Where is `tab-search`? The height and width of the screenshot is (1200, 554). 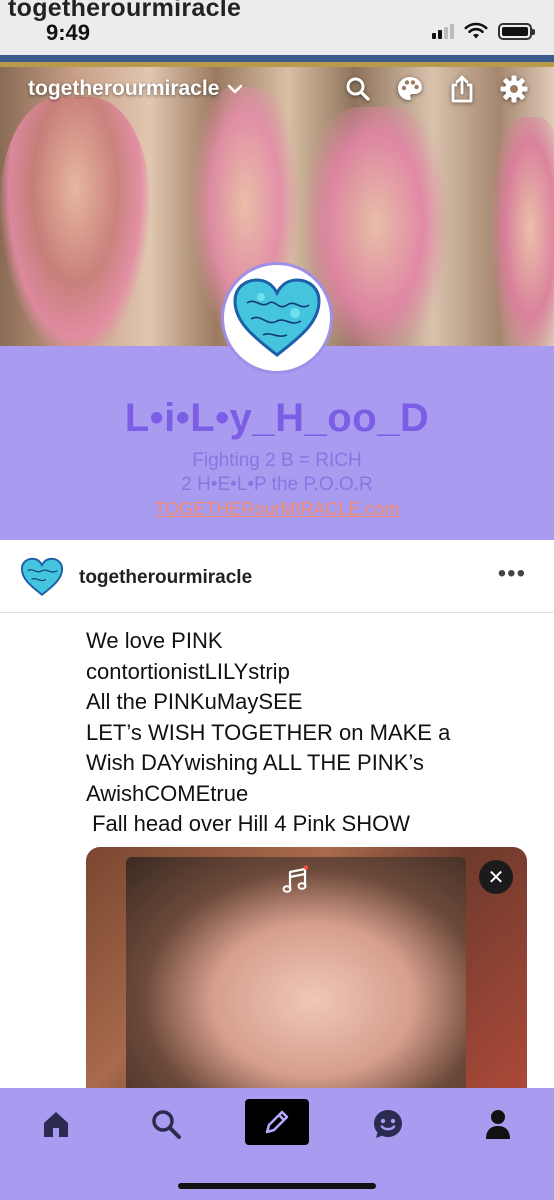
tab-search is located at coordinates (166, 1124).